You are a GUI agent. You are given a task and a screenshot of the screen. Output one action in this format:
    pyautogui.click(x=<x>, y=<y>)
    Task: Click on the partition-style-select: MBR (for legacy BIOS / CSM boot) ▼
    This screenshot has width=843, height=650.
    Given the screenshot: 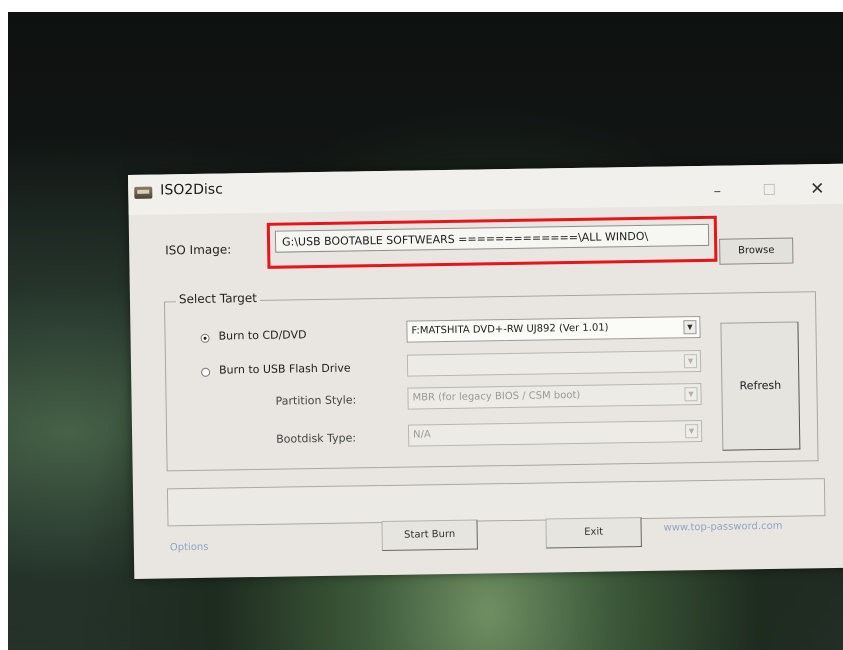 What is the action you would take?
    pyautogui.click(x=554, y=396)
    